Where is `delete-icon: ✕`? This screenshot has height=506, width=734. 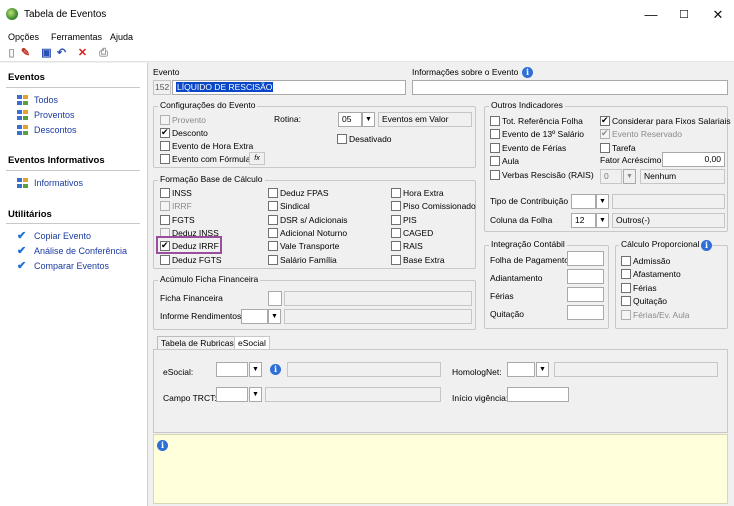
delete-icon: ✕ is located at coordinates (82, 53).